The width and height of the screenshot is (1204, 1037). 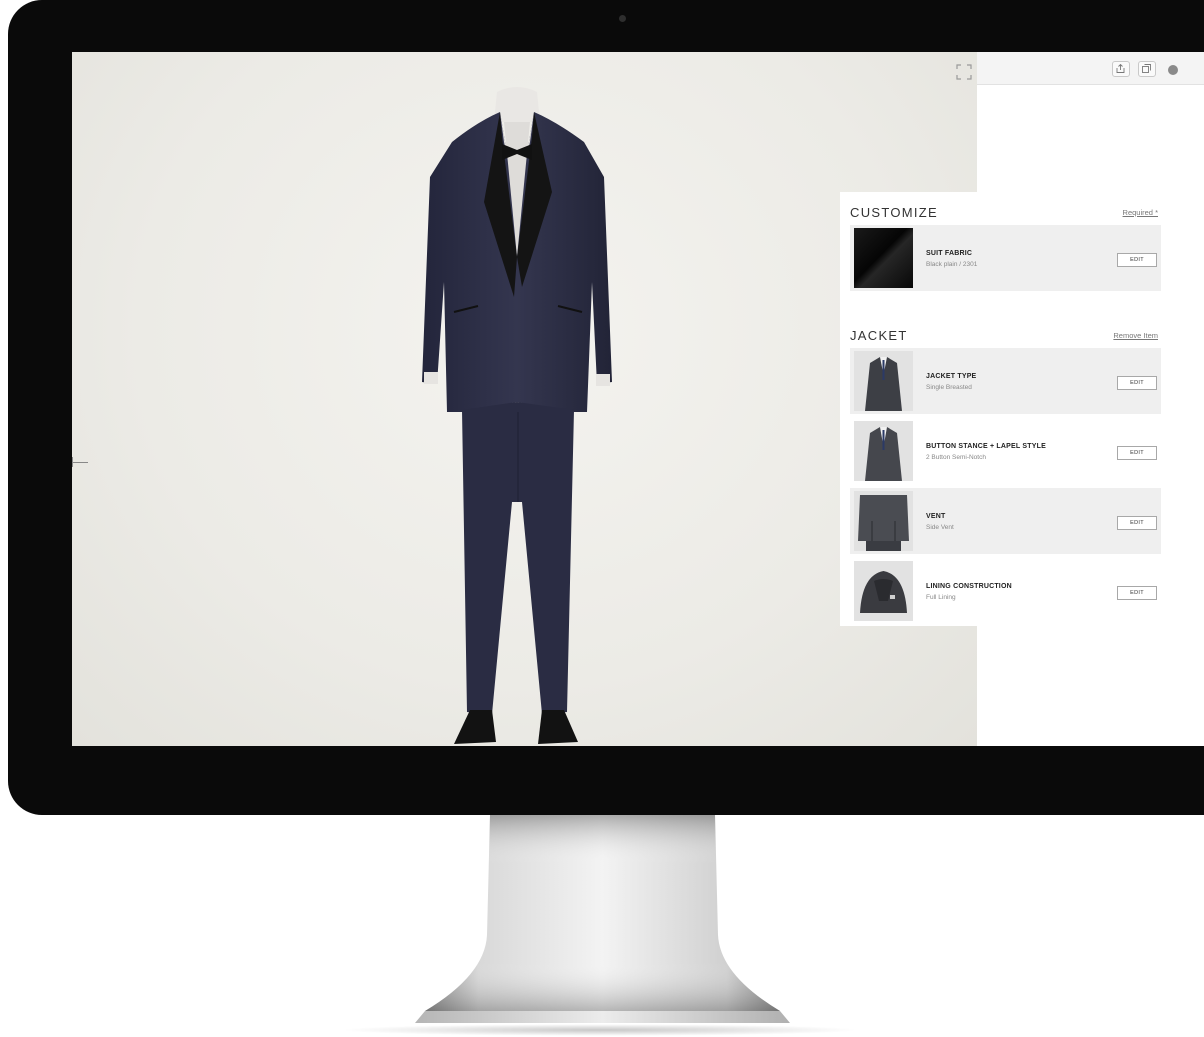 What do you see at coordinates (1140, 212) in the screenshot?
I see `required-link: Required *` at bounding box center [1140, 212].